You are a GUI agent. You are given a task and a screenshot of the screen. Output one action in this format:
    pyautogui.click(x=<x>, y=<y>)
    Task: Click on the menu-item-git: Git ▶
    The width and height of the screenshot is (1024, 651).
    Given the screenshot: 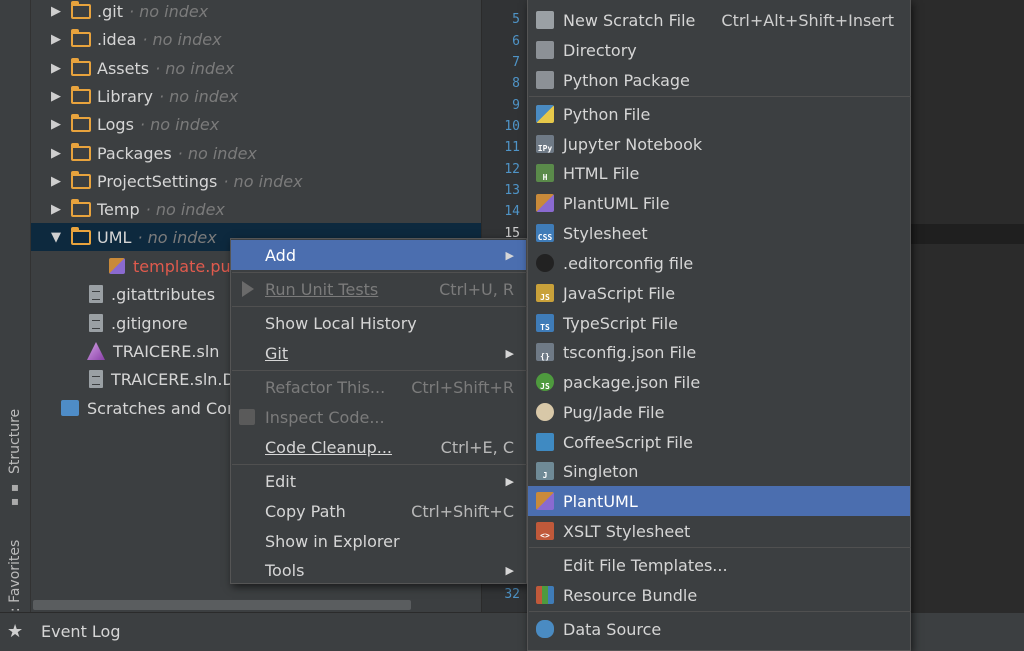 What is the action you would take?
    pyautogui.click(x=378, y=353)
    